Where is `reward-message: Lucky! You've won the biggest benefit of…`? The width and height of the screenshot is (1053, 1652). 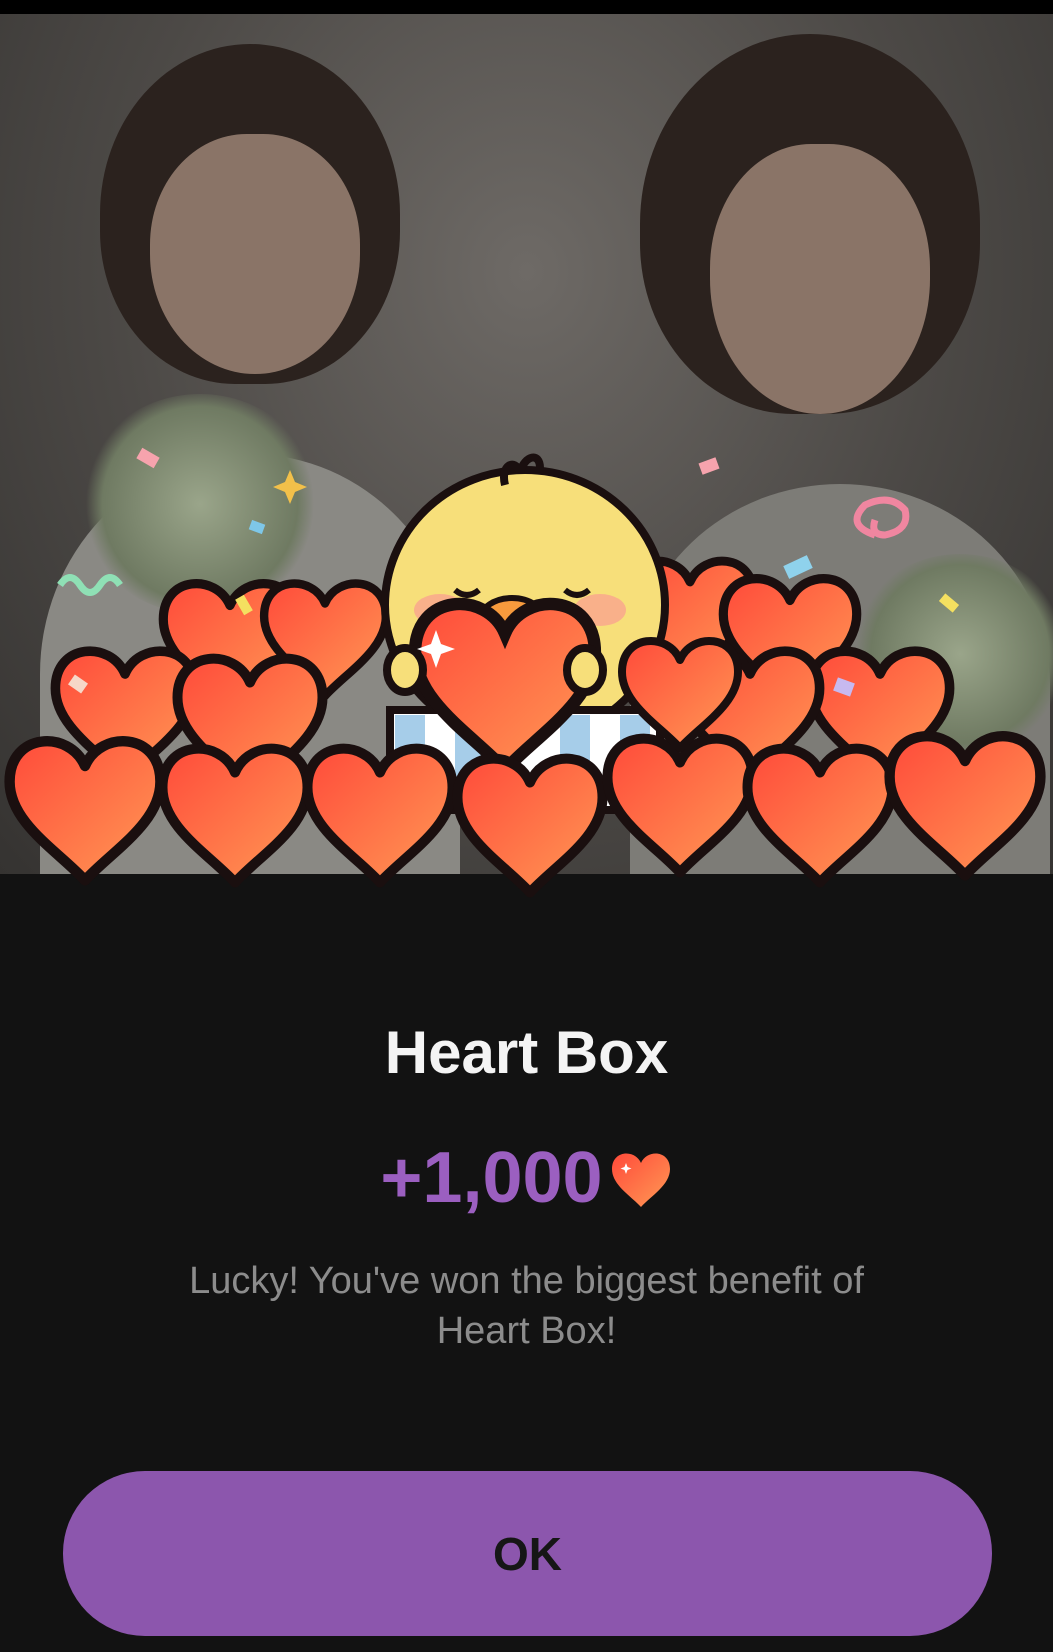
reward-message: Lucky! You've won the biggest benefit of… is located at coordinates (526, 1306).